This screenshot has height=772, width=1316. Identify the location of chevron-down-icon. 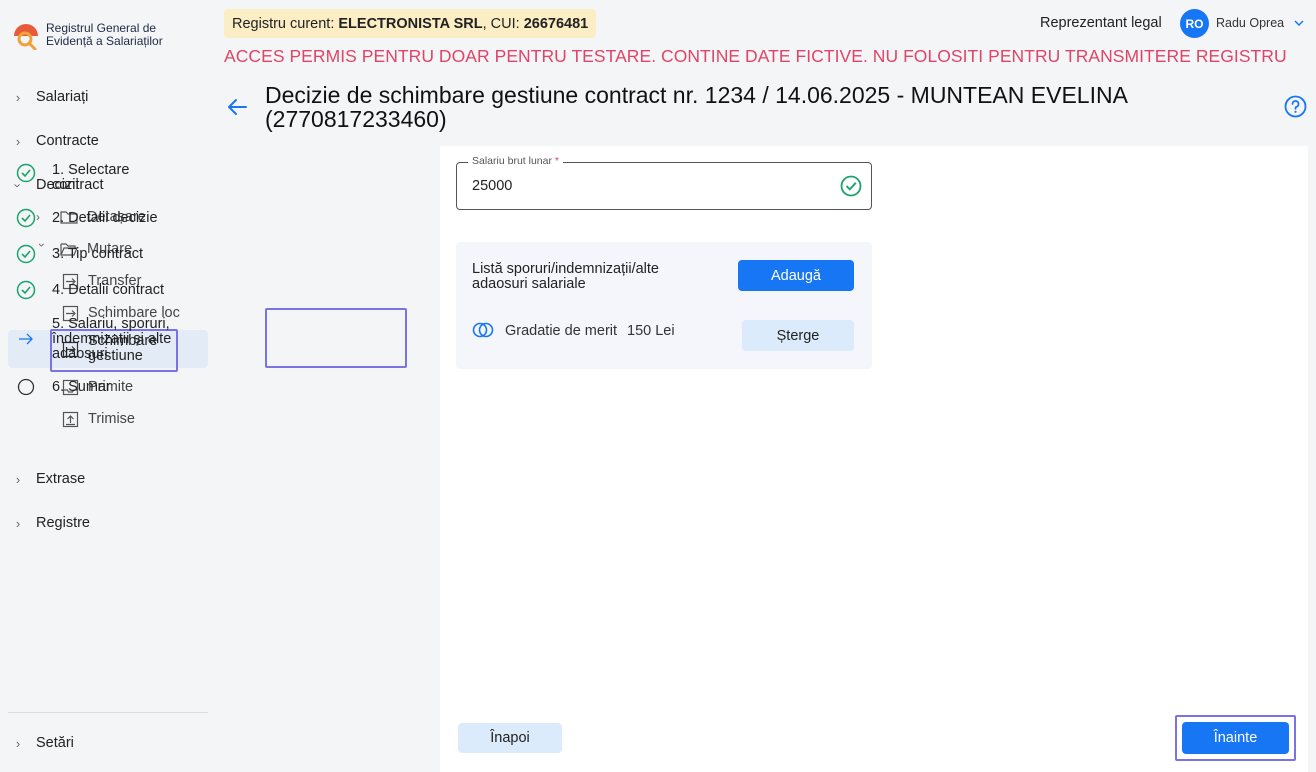
(1299, 23).